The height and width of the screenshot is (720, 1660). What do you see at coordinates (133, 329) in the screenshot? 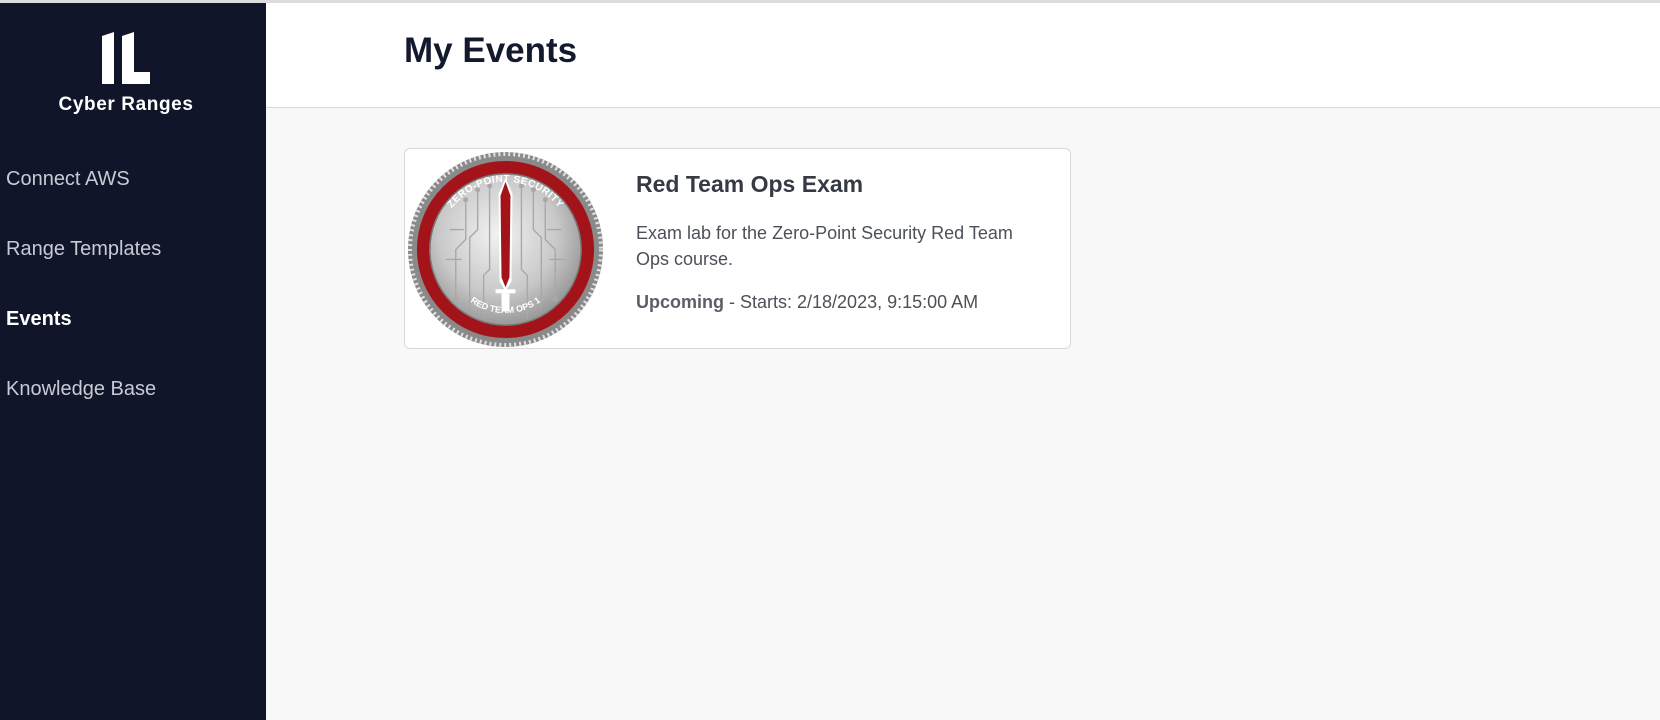
I see `sidebar-item-events: Events` at bounding box center [133, 329].